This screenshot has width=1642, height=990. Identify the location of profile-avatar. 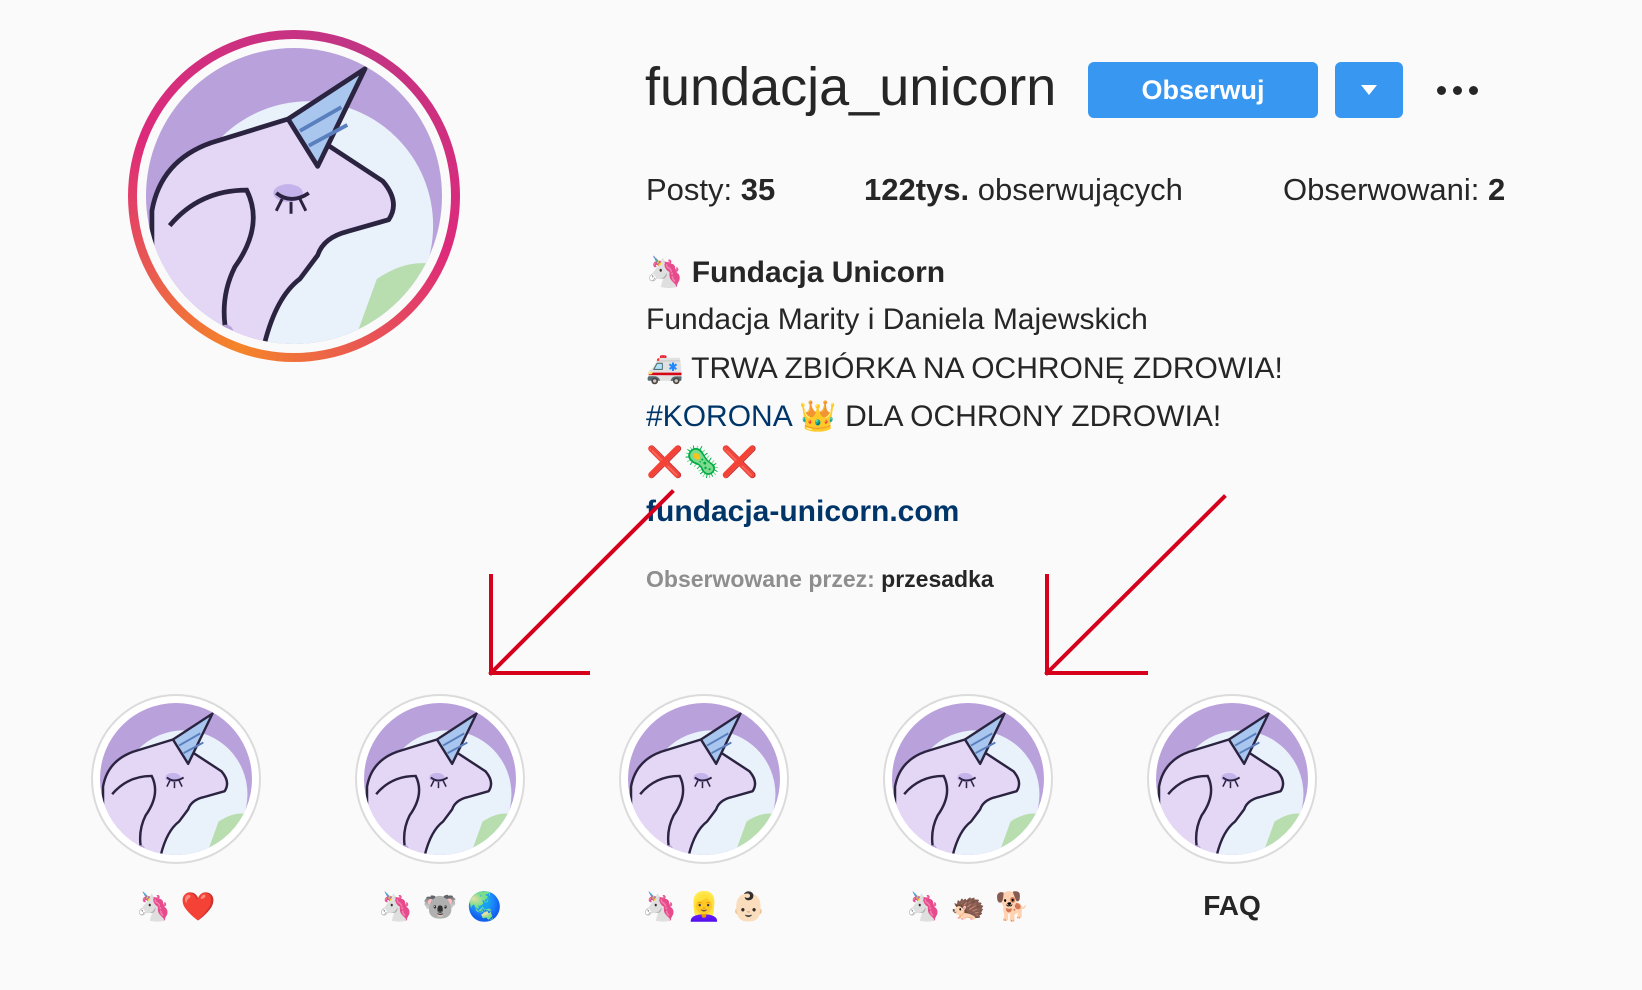
(294, 196).